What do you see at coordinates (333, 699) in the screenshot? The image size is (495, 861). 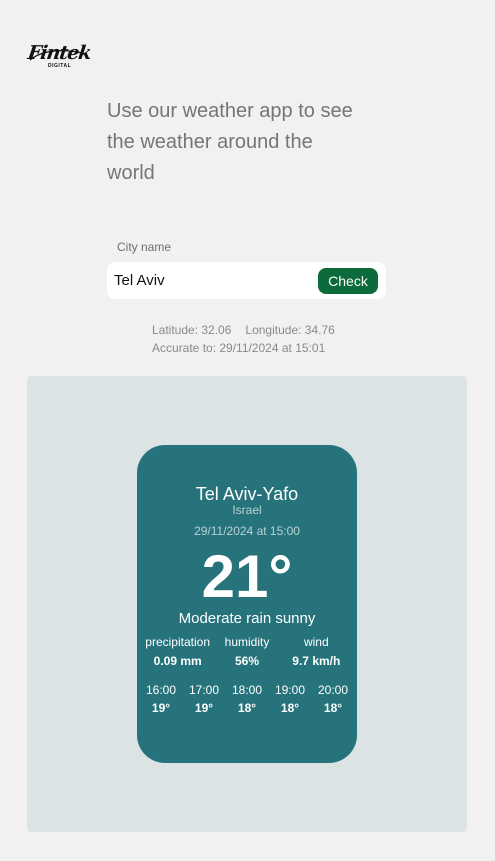 I see `hourly-item: 20:00 18°` at bounding box center [333, 699].